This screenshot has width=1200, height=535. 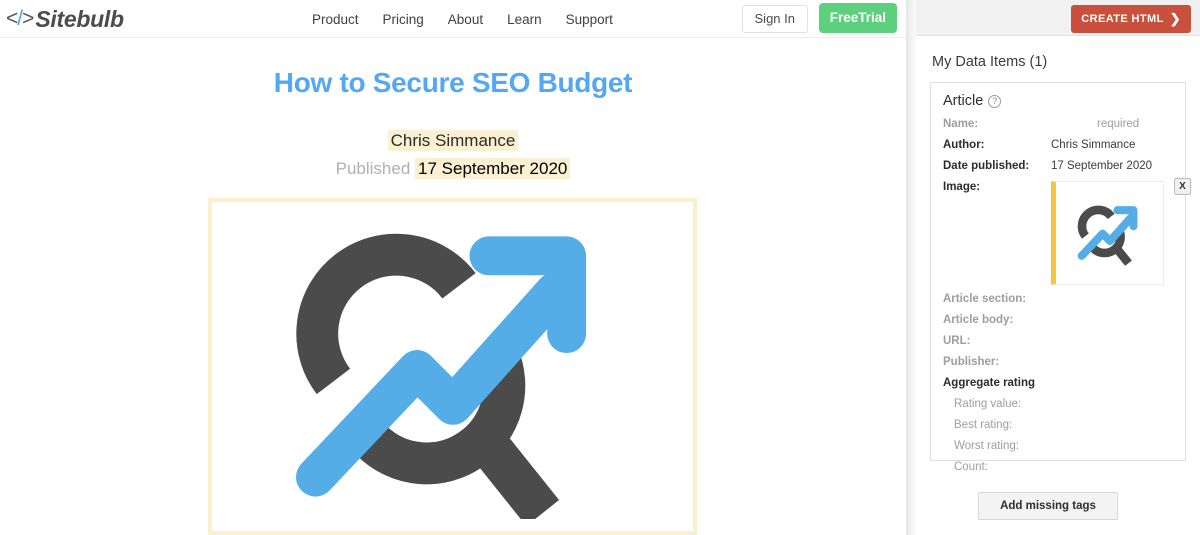 What do you see at coordinates (1058, 18) in the screenshot?
I see `panel-toolbar: CREATE HTML ❯` at bounding box center [1058, 18].